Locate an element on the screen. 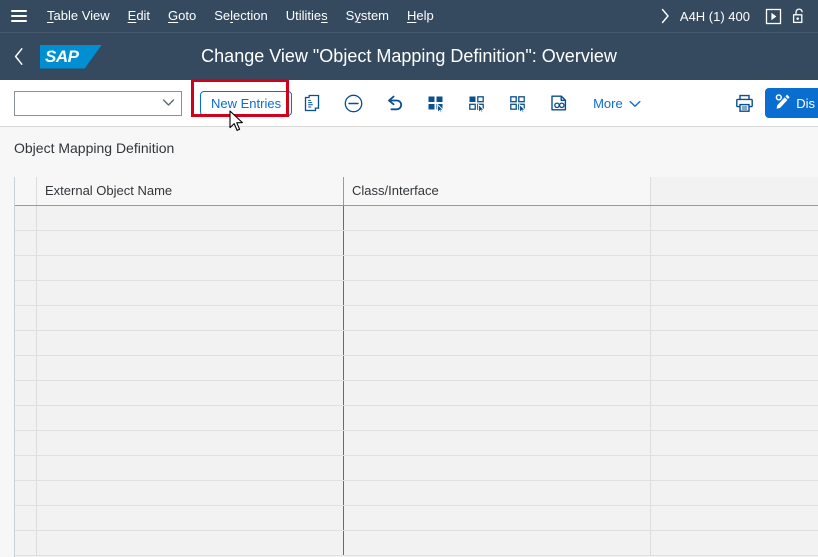  printer-icon is located at coordinates (744, 103).